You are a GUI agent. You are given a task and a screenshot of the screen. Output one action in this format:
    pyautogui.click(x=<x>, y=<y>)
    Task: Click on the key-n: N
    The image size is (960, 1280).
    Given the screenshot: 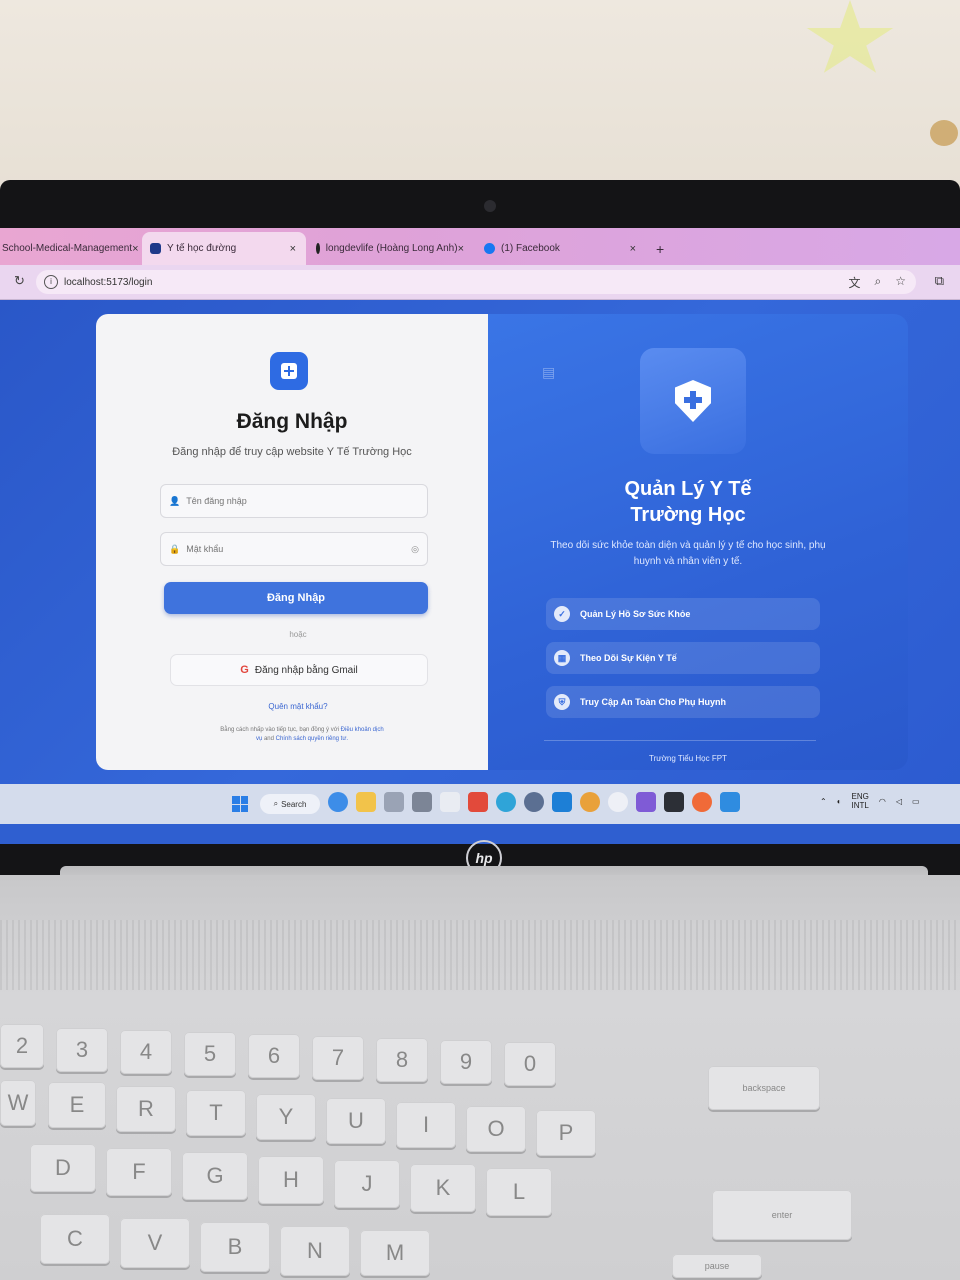 What is the action you would take?
    pyautogui.click(x=315, y=1251)
    